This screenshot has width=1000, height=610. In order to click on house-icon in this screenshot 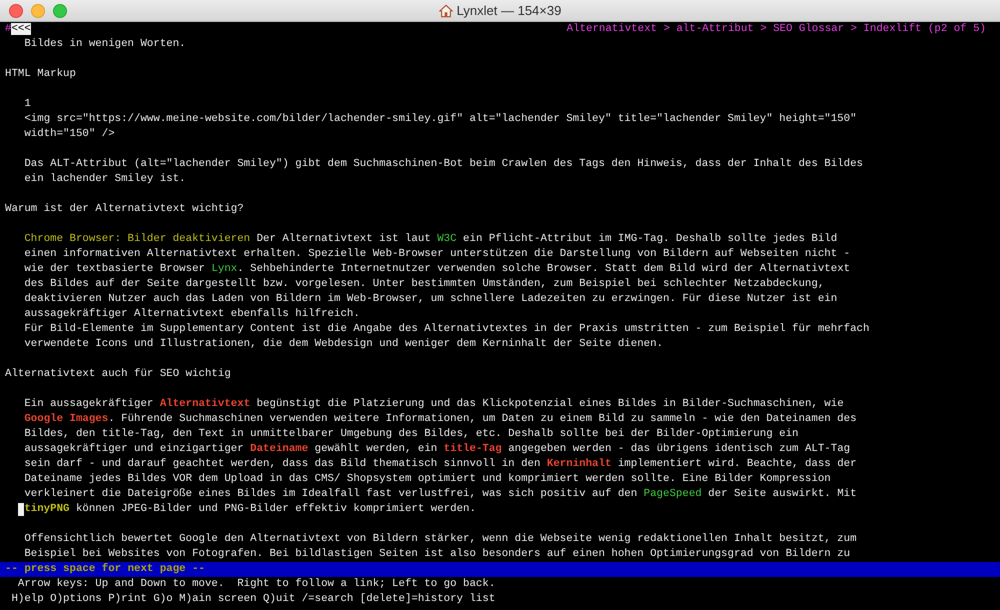, I will do `click(445, 11)`.